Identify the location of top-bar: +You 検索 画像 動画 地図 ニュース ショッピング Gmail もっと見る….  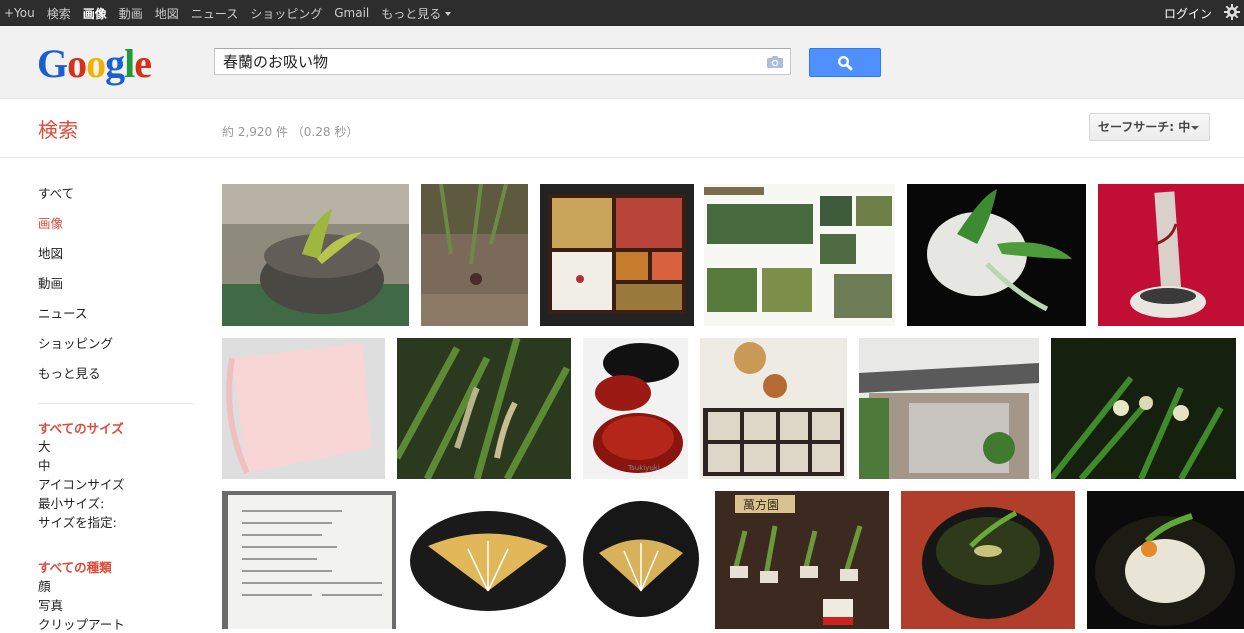
(622, 13).